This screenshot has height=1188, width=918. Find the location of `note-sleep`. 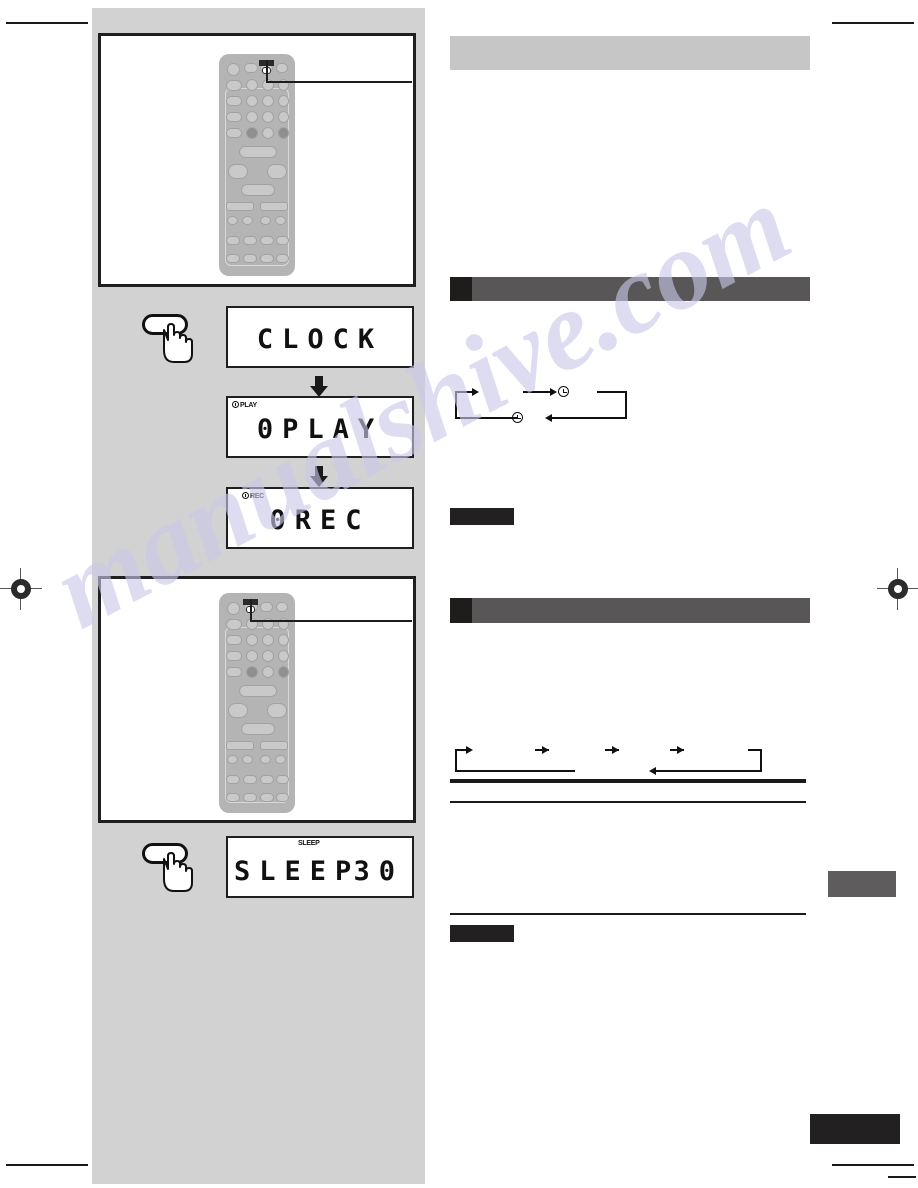

note-sleep is located at coordinates (482, 933).